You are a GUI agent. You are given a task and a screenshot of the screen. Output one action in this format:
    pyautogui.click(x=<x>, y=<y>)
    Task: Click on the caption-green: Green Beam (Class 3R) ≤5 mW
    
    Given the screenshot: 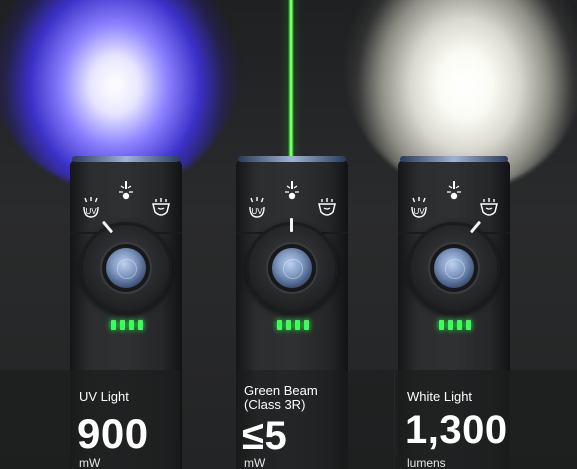 What is the action you would take?
    pyautogui.click(x=315, y=419)
    